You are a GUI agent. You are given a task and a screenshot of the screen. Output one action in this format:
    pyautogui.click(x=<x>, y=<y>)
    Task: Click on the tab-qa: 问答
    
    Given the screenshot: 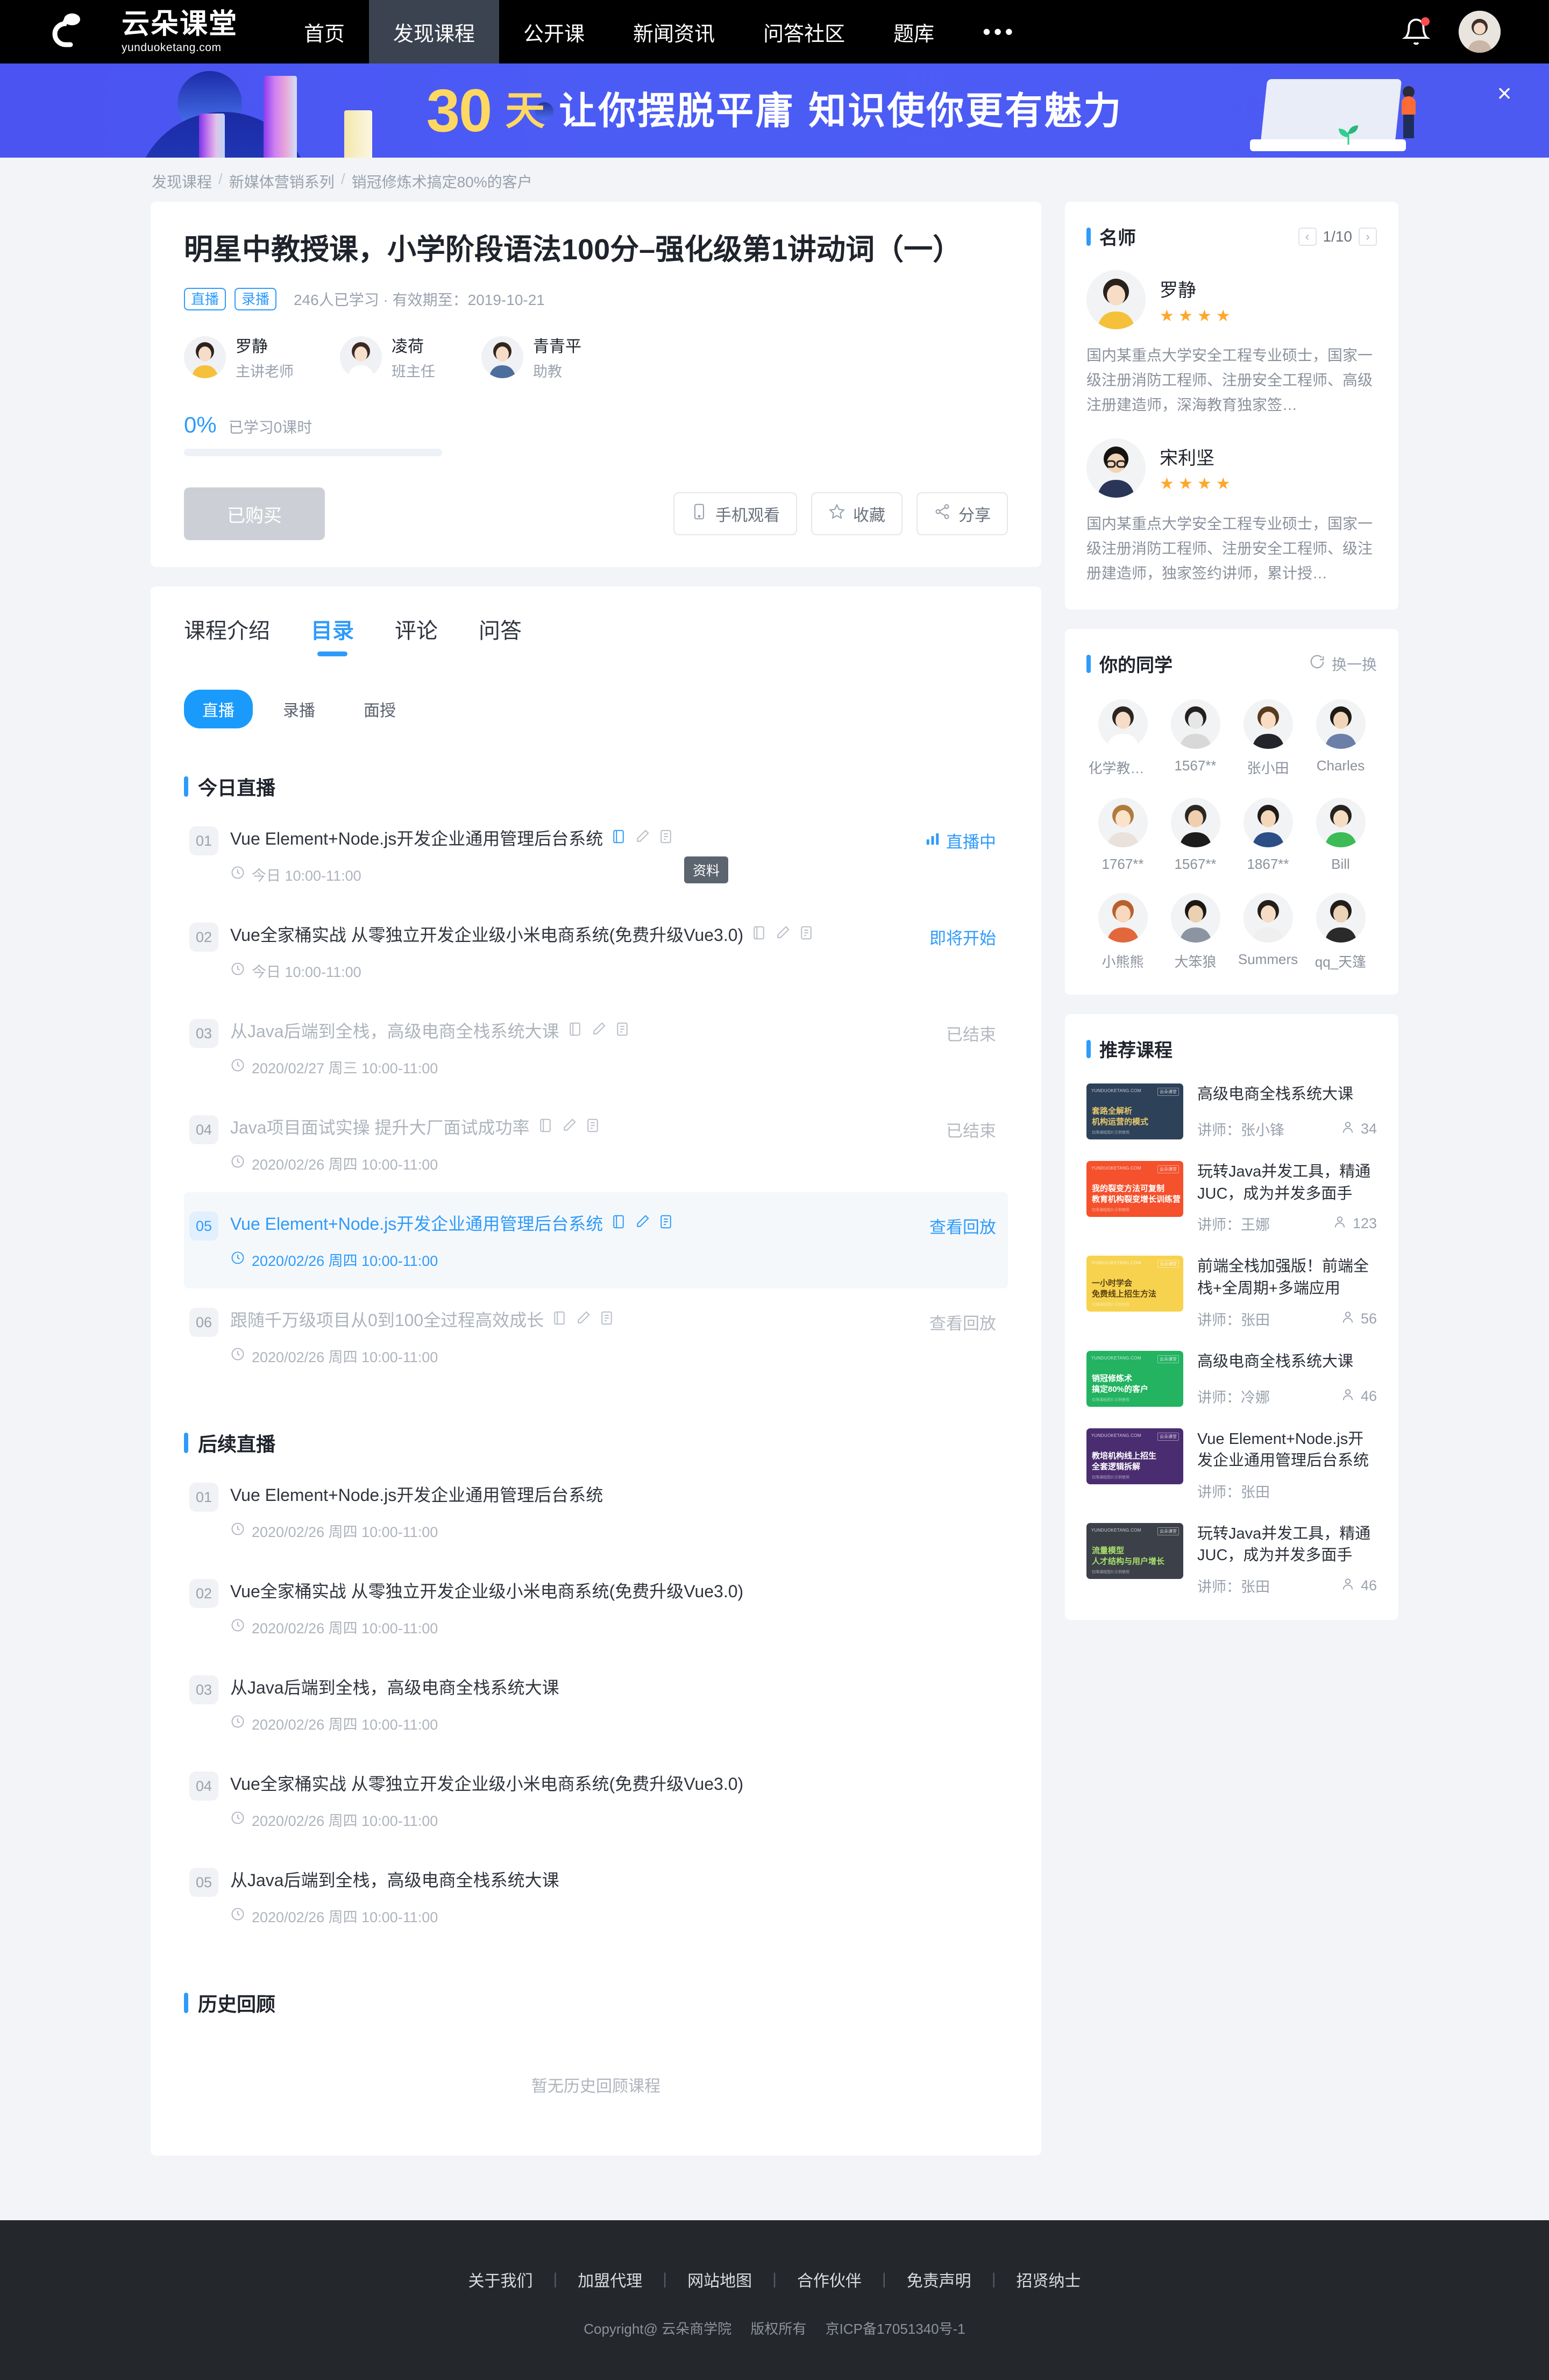 What is the action you would take?
    pyautogui.click(x=501, y=634)
    